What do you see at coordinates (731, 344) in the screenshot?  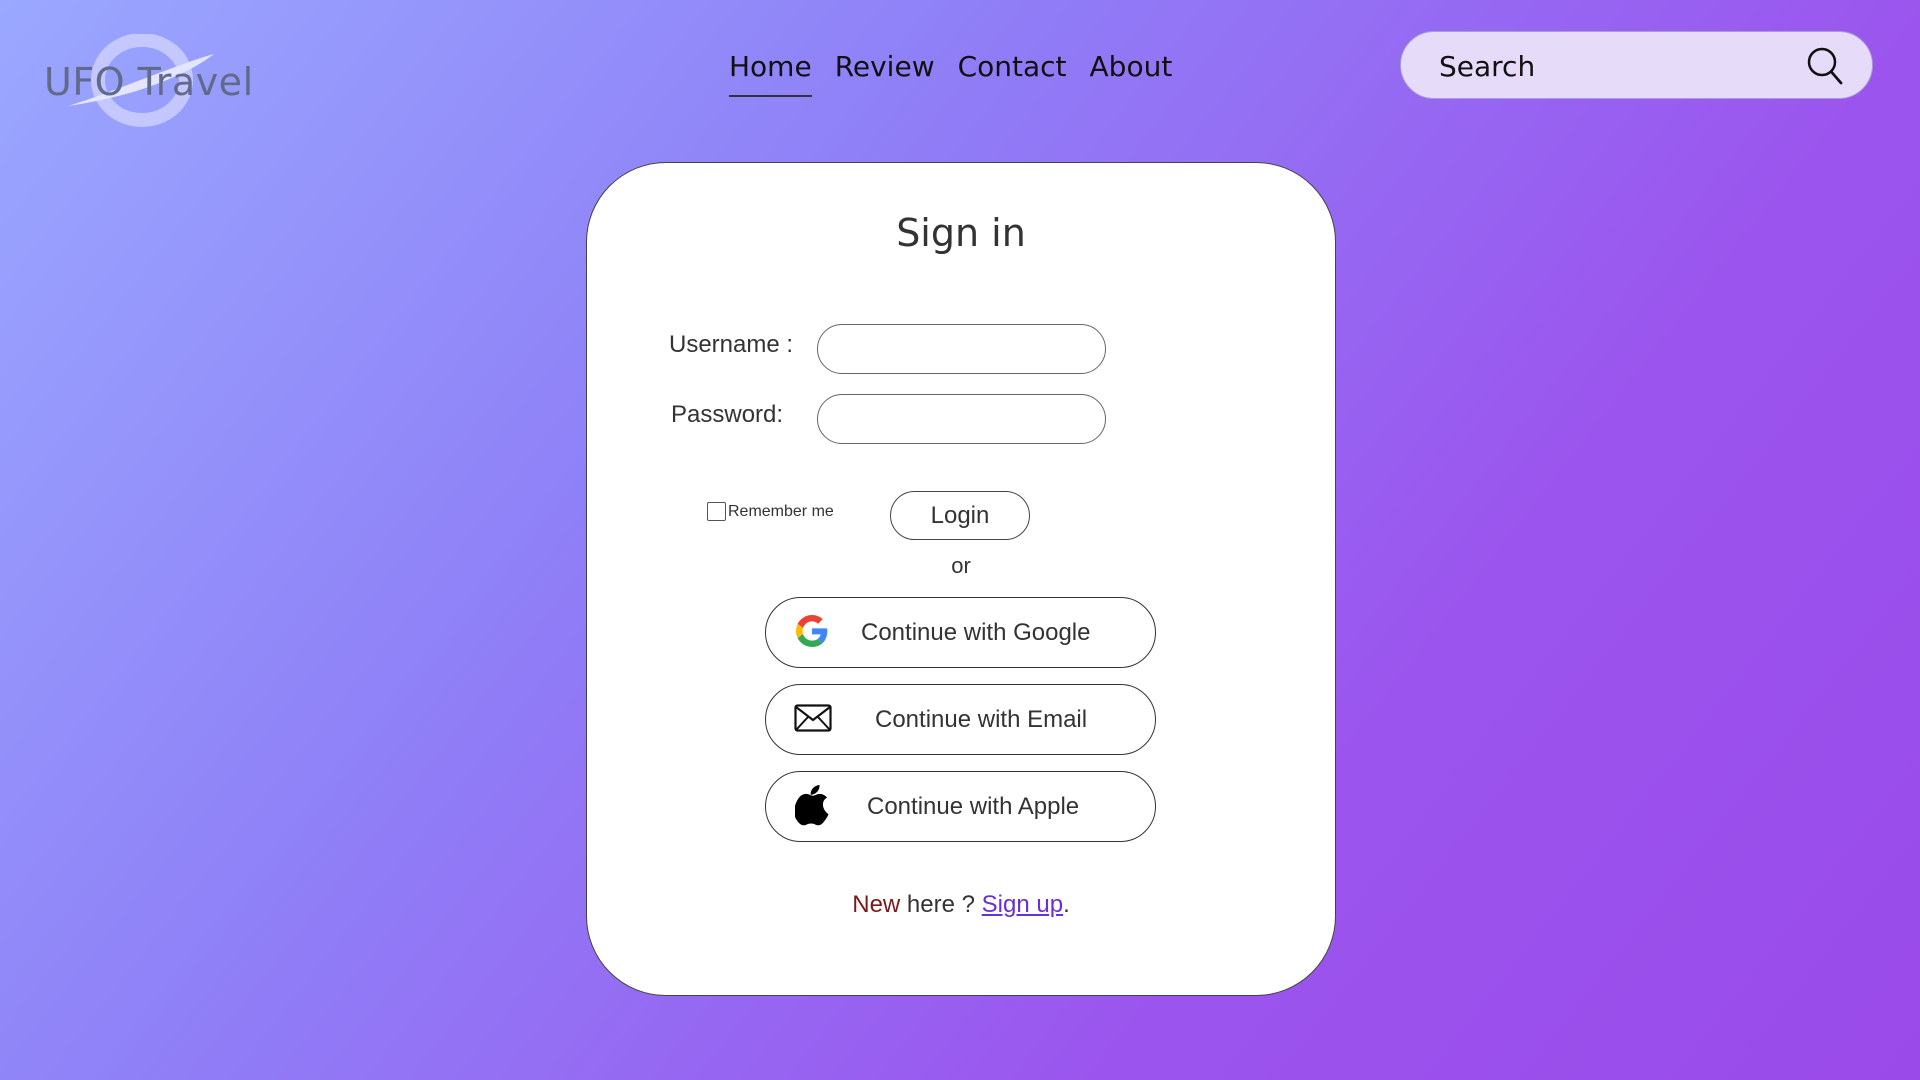 I see `username-label: Username :` at bounding box center [731, 344].